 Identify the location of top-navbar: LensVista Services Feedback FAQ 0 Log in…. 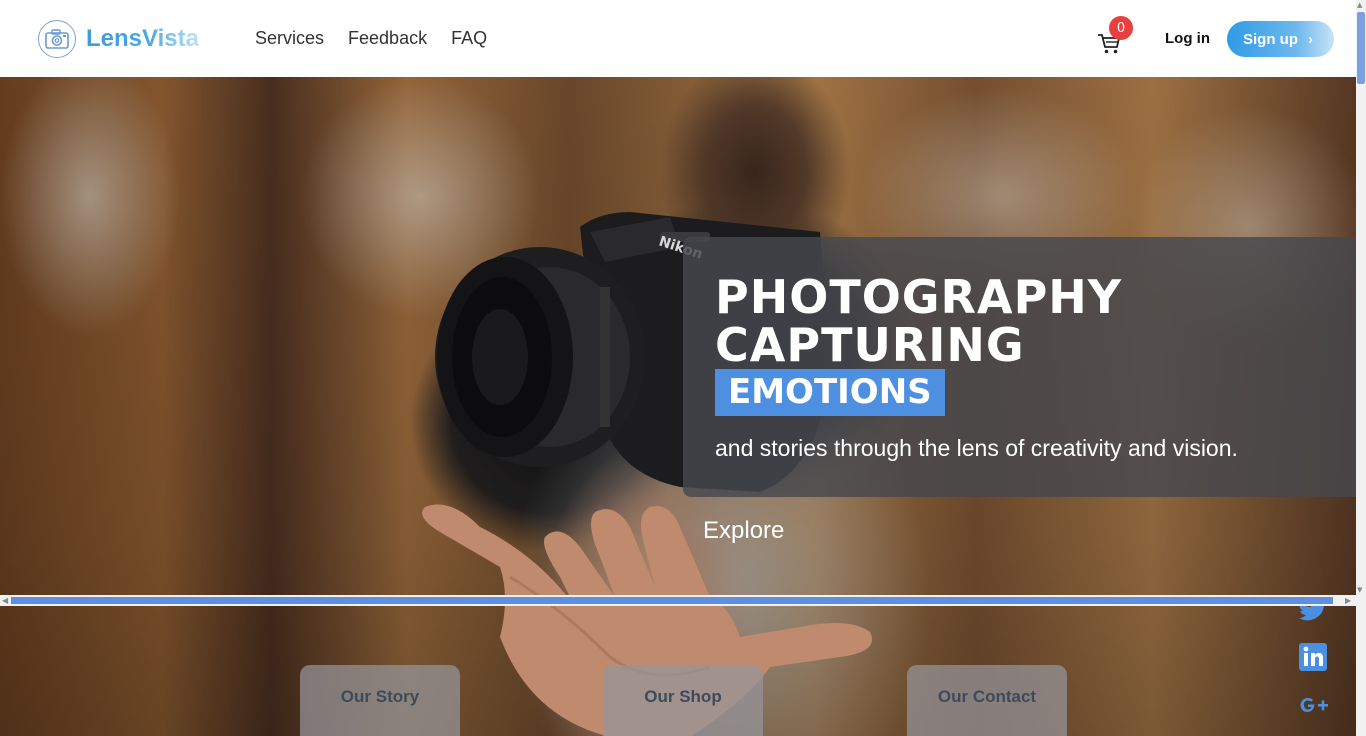
(678, 38).